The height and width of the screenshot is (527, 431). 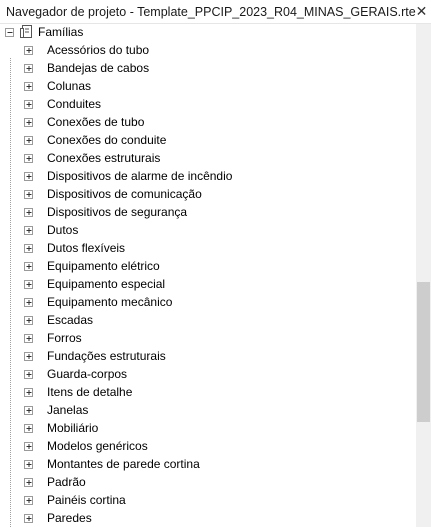 What do you see at coordinates (208, 410) in the screenshot?
I see `tree-node-janelas: Janelas` at bounding box center [208, 410].